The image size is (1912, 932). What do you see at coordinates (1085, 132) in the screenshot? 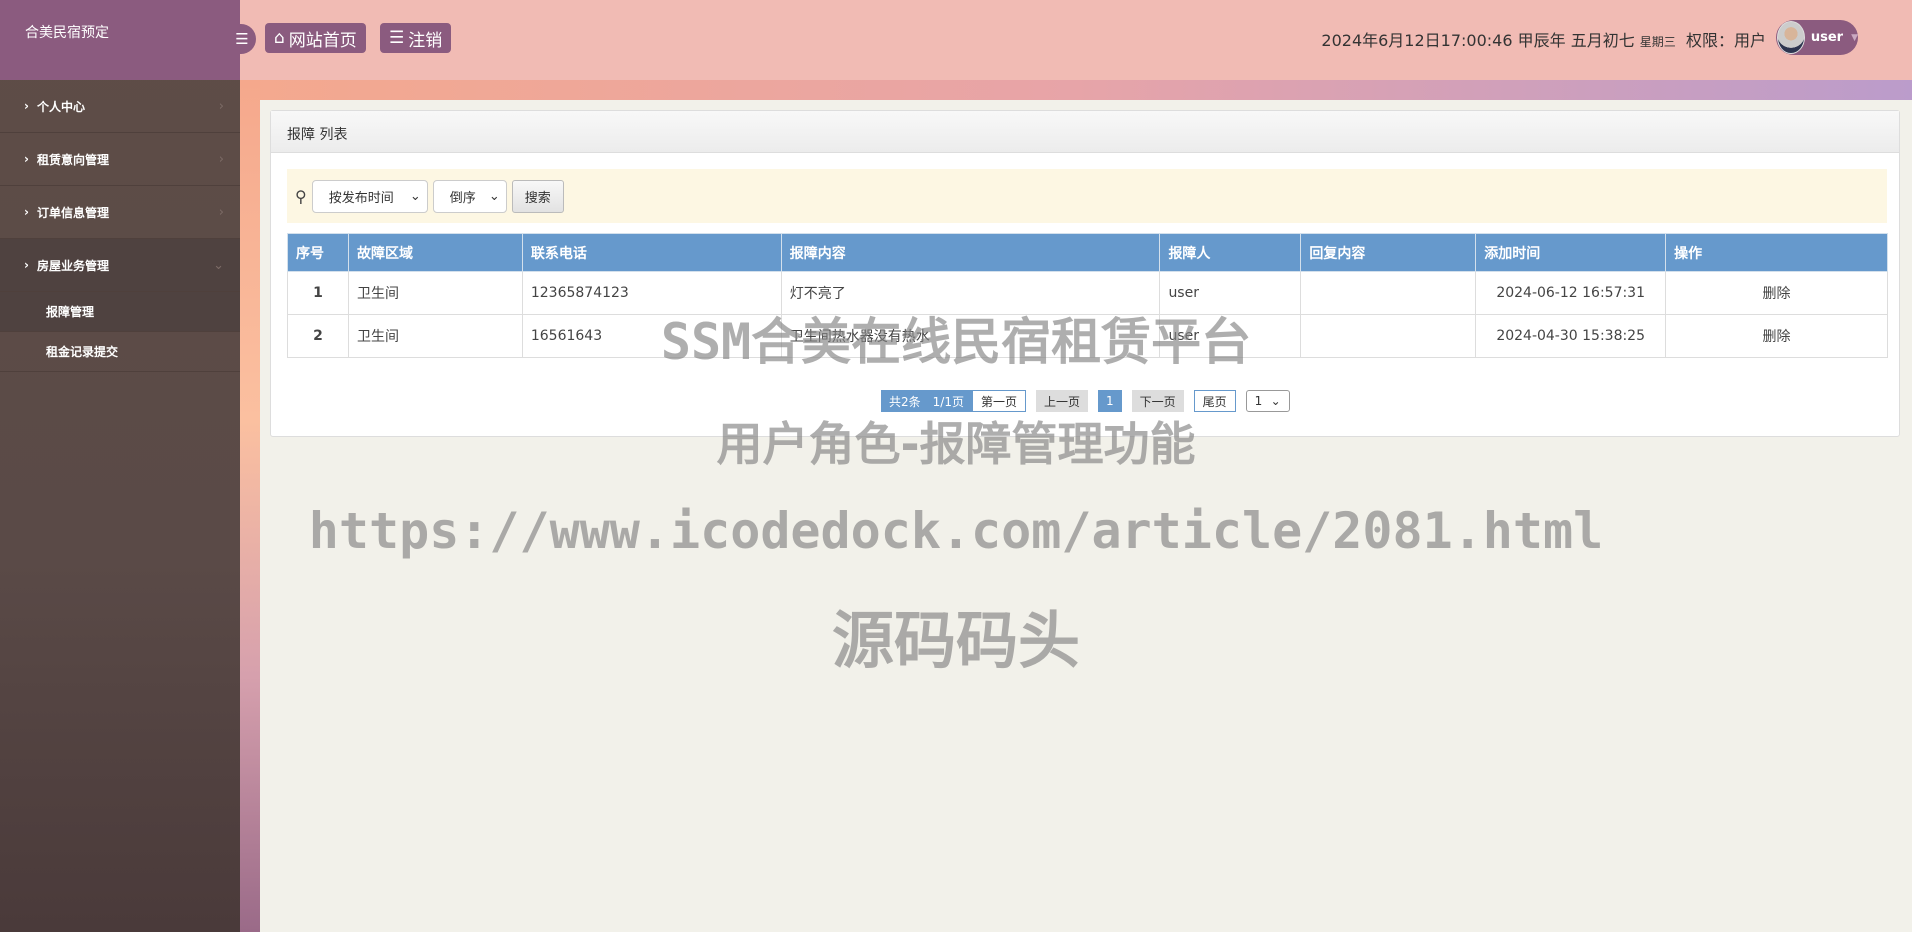
I see `panel-title: 报障 列表` at bounding box center [1085, 132].